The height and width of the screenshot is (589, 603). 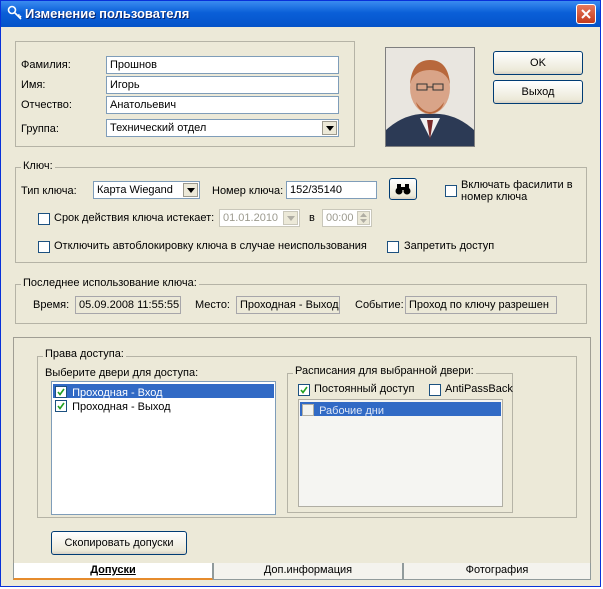 I want to click on group-label: Группа:, so click(x=40, y=129).